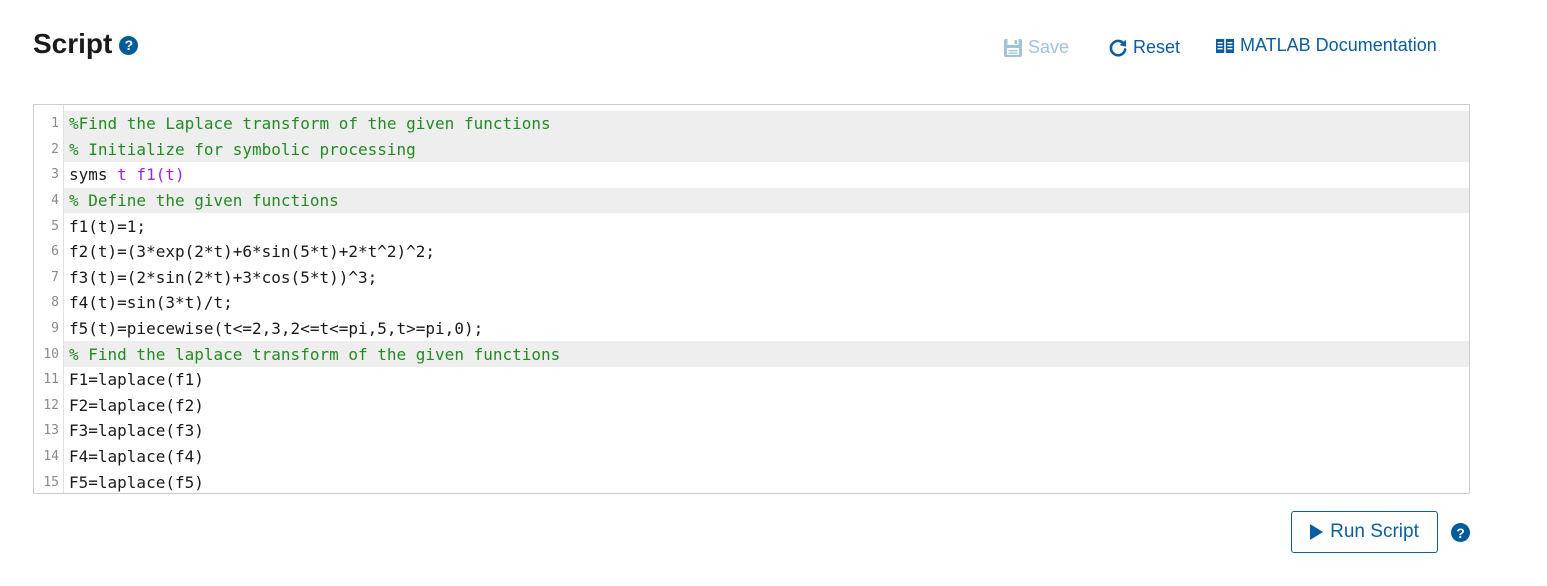 The height and width of the screenshot is (586, 1547). Describe the element at coordinates (151, 303) in the screenshot. I see `code-text: f4(t)=sin(3*t)/t;` at that location.